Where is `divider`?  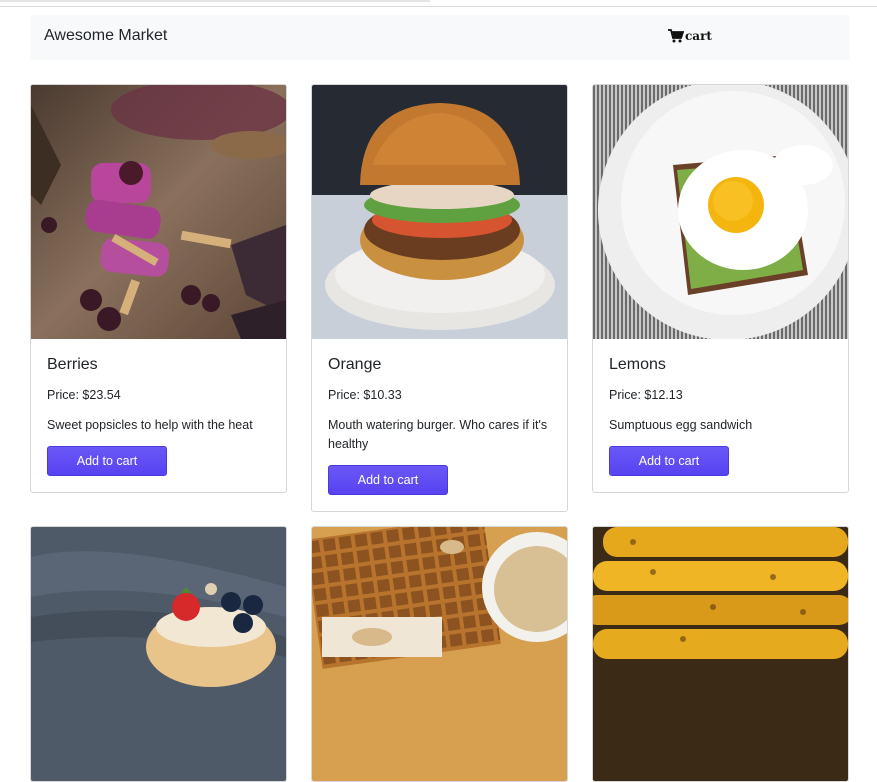 divider is located at coordinates (438, 6).